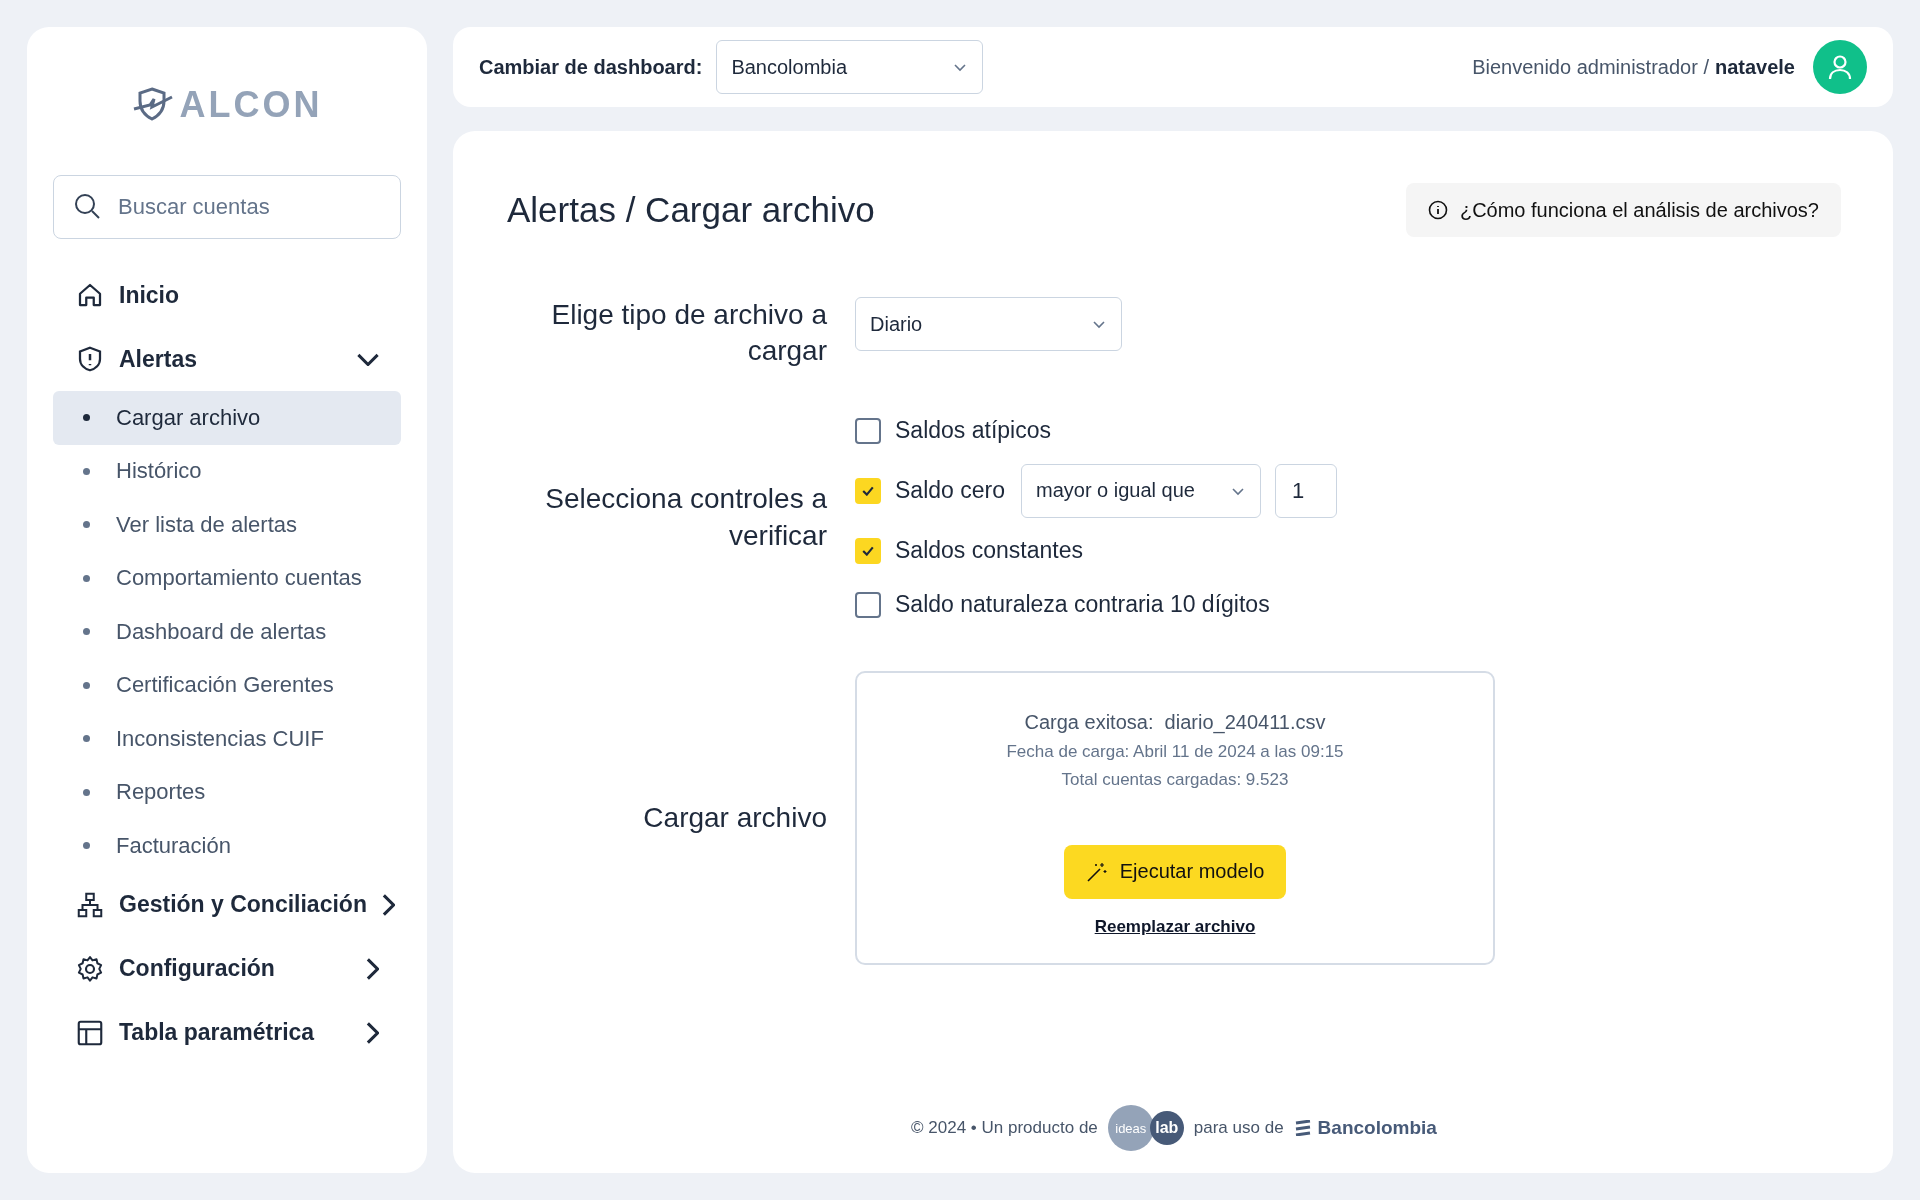  What do you see at coordinates (87, 206) in the screenshot?
I see `search-icon` at bounding box center [87, 206].